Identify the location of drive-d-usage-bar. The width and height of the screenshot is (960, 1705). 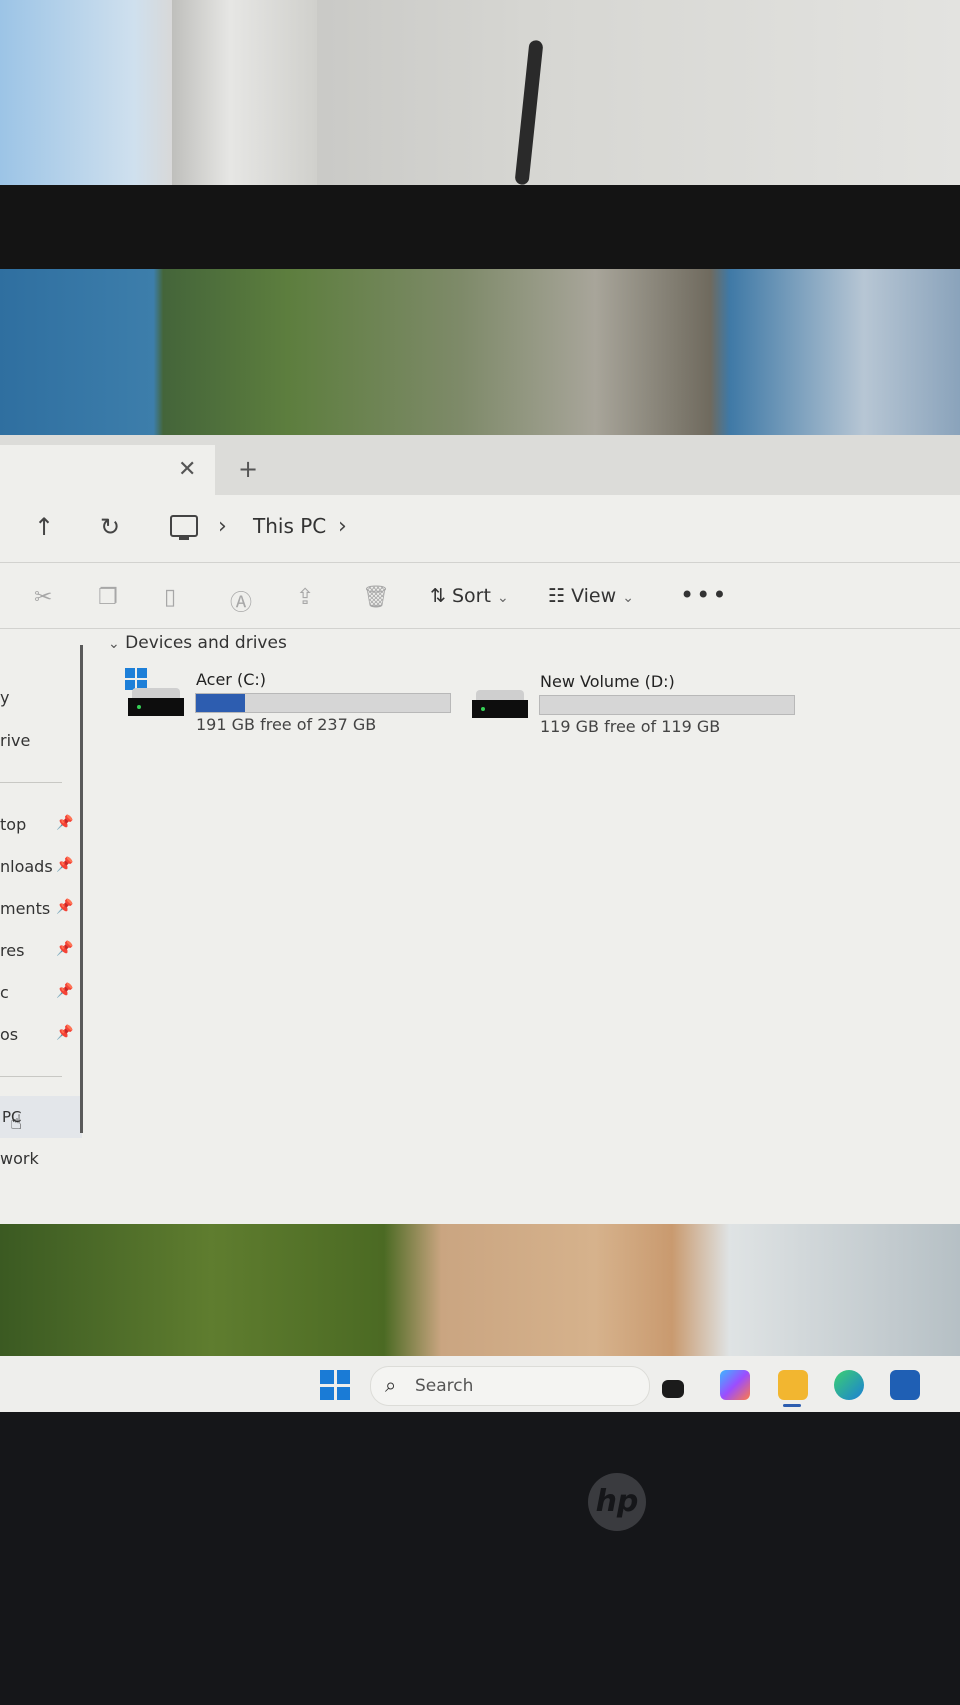
(667, 705).